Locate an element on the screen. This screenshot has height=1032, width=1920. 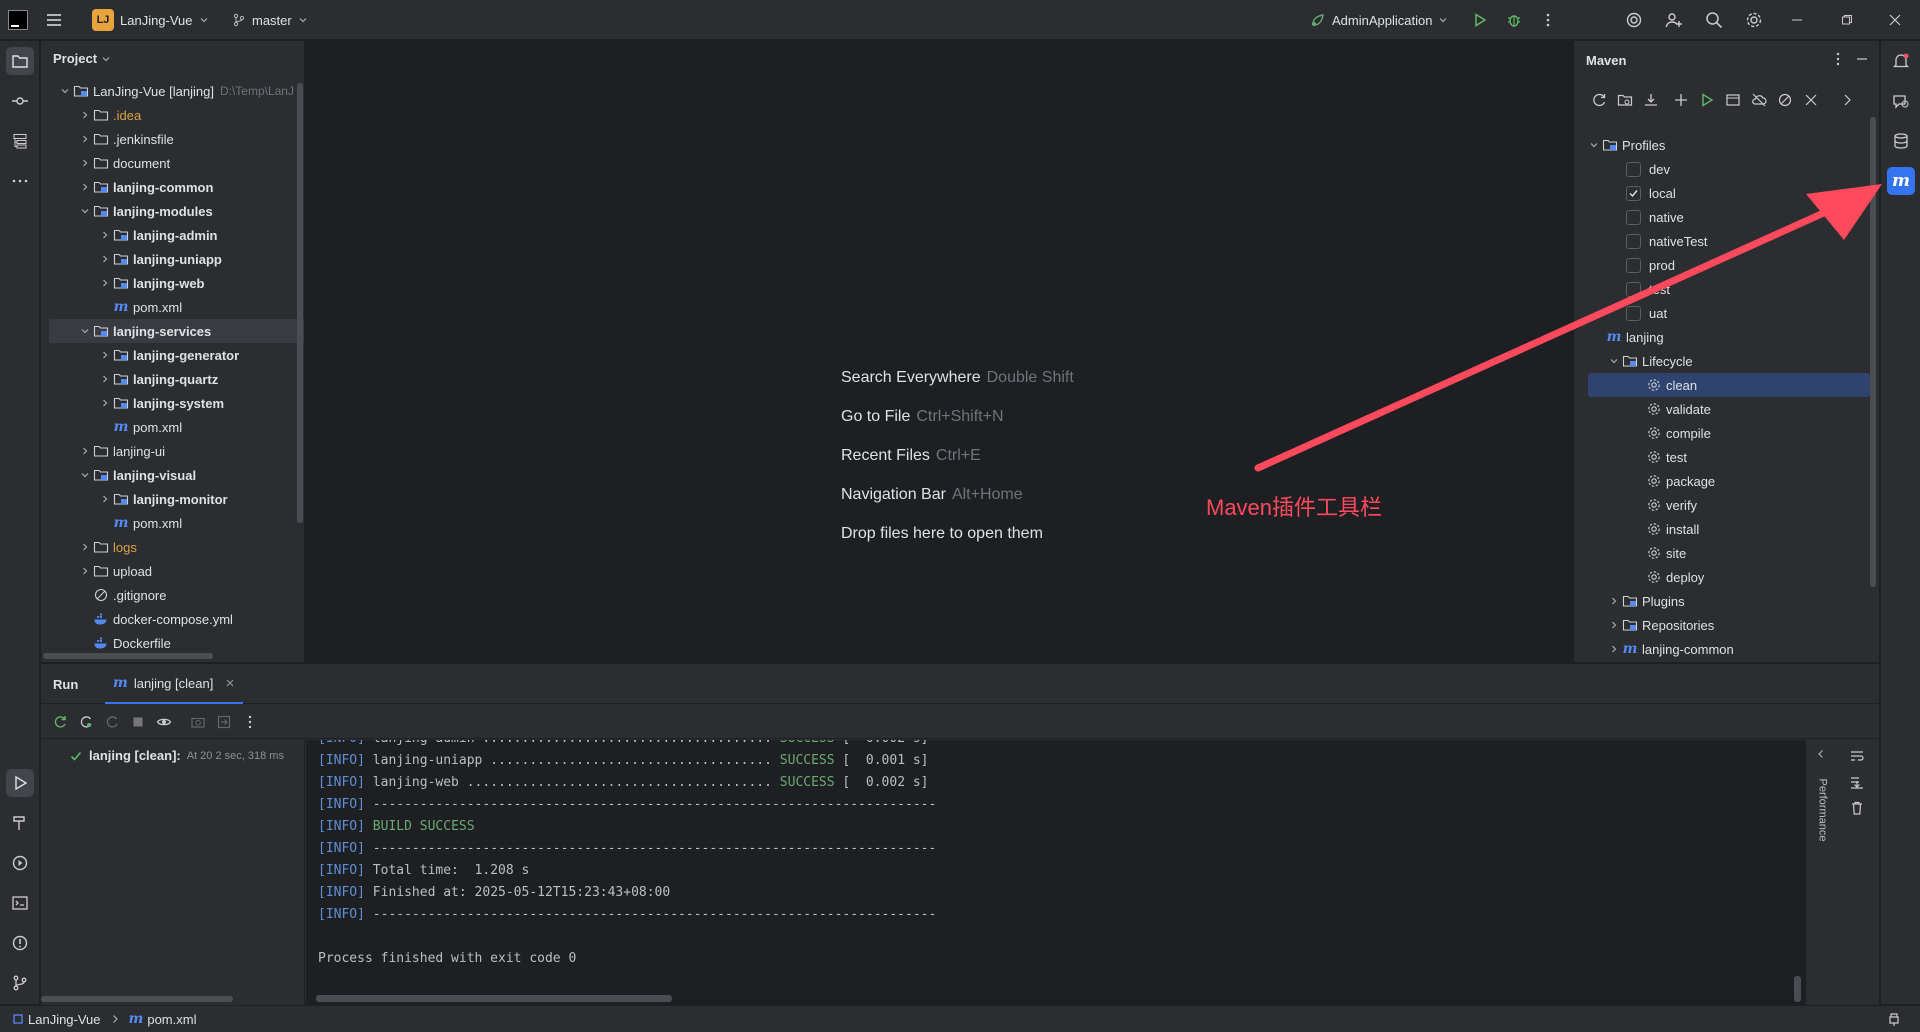
run-tree-item: lanjing [clean]: At 20 2 sec, 318 ms is located at coordinates (176, 755).